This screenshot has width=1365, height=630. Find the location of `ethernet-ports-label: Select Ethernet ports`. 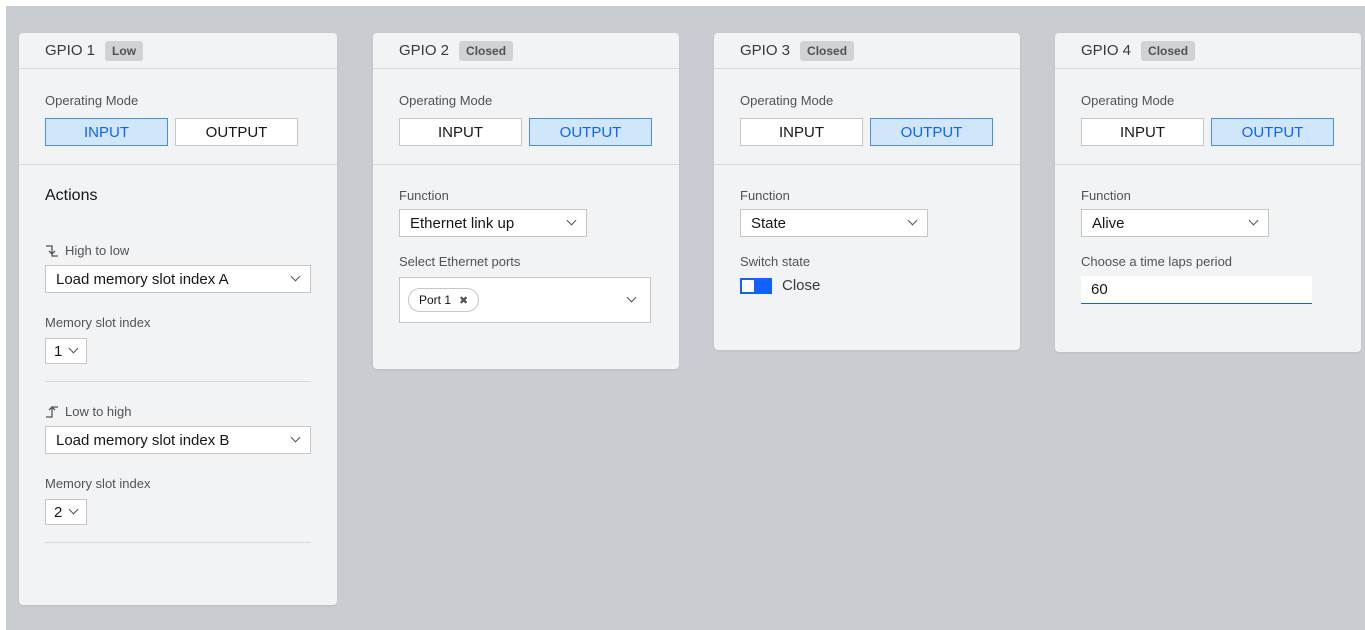

ethernet-ports-label: Select Ethernet ports is located at coordinates (460, 261).